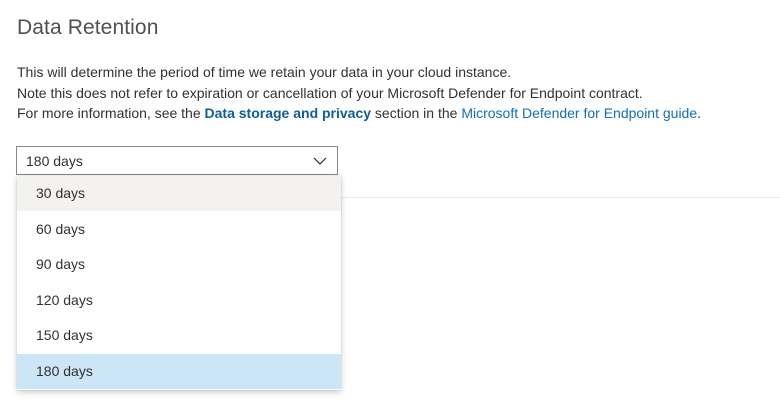  I want to click on data-storage-privacy-link: Data storage and privacy, so click(288, 113).